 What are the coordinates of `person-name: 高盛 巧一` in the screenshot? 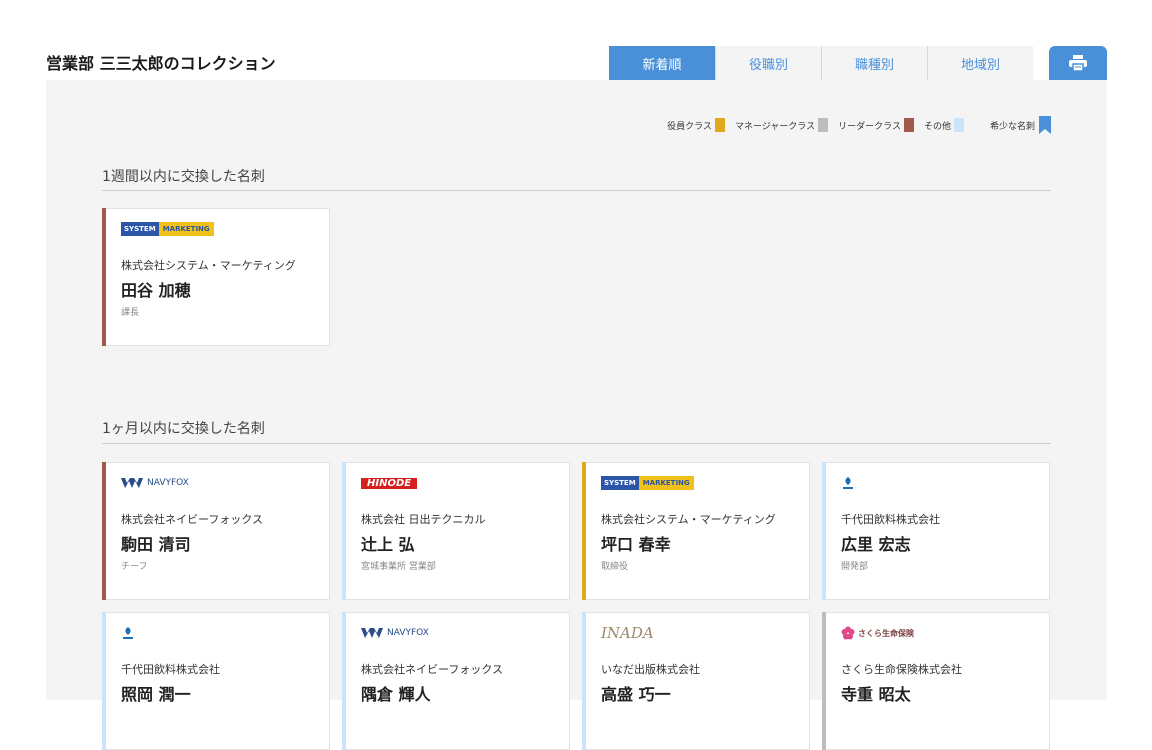 It's located at (636, 694).